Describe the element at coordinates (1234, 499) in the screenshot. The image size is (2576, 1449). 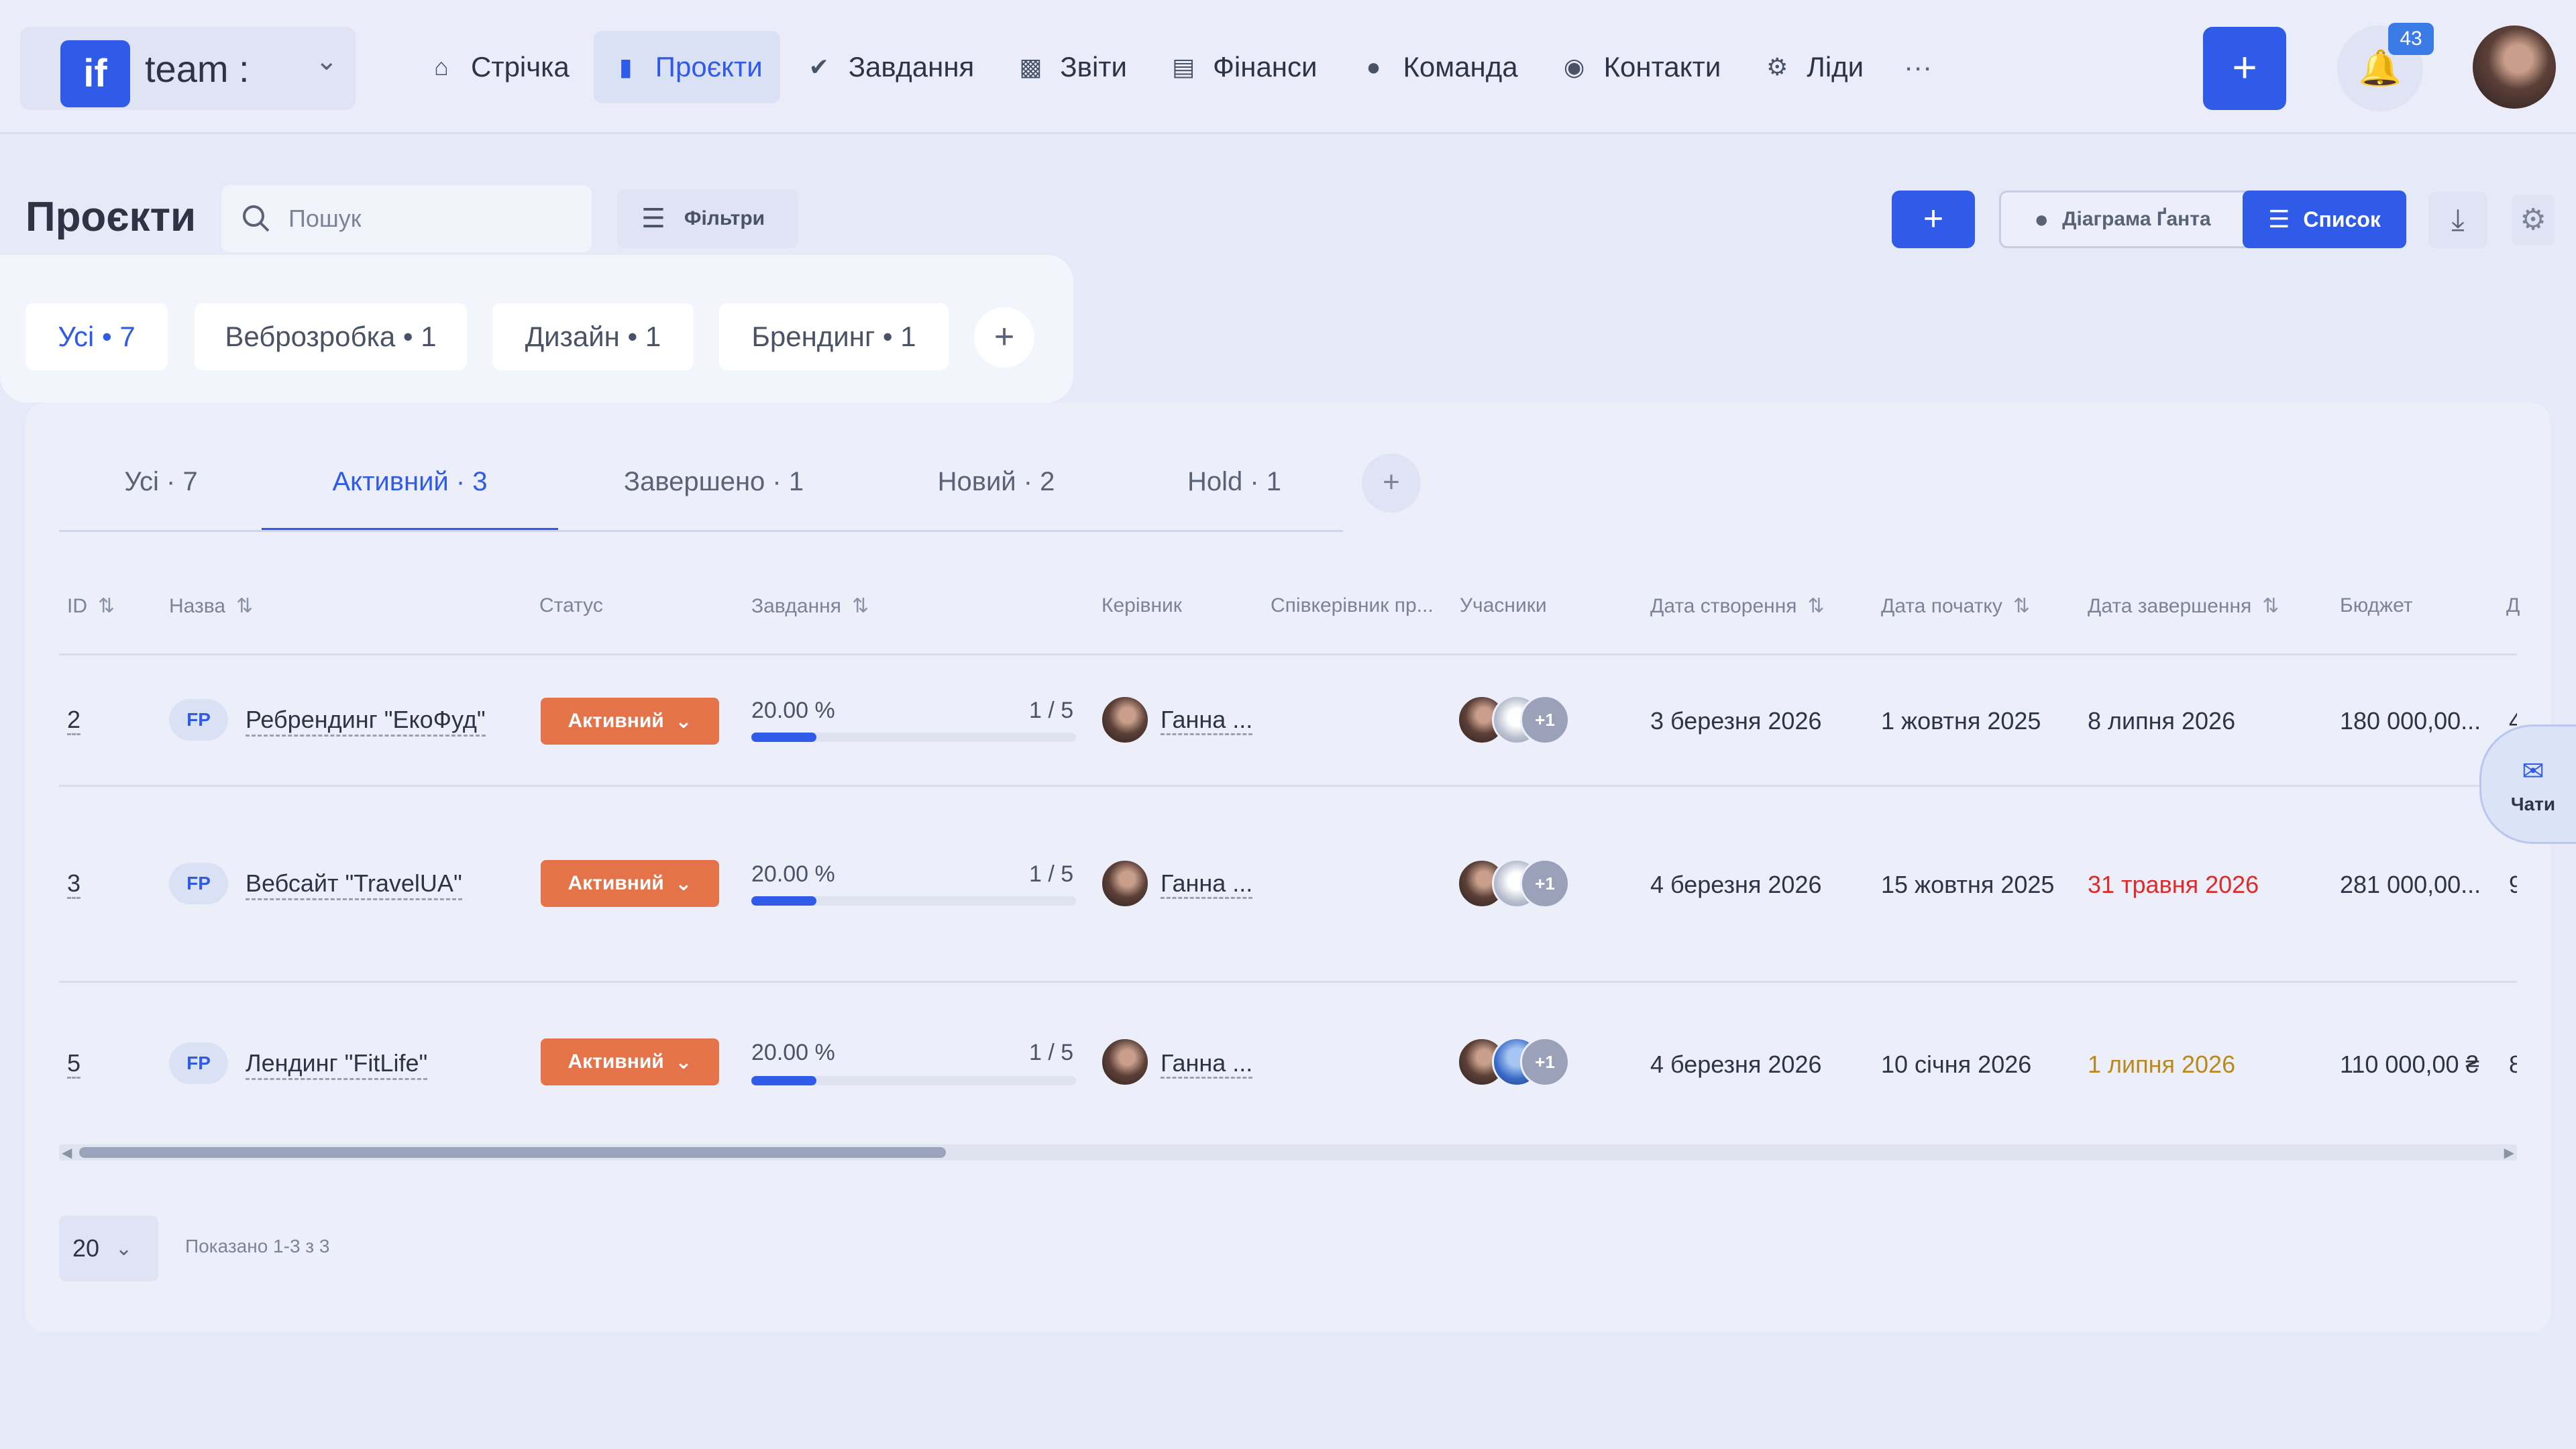
I see `tab-hold: Hold · 1` at that location.